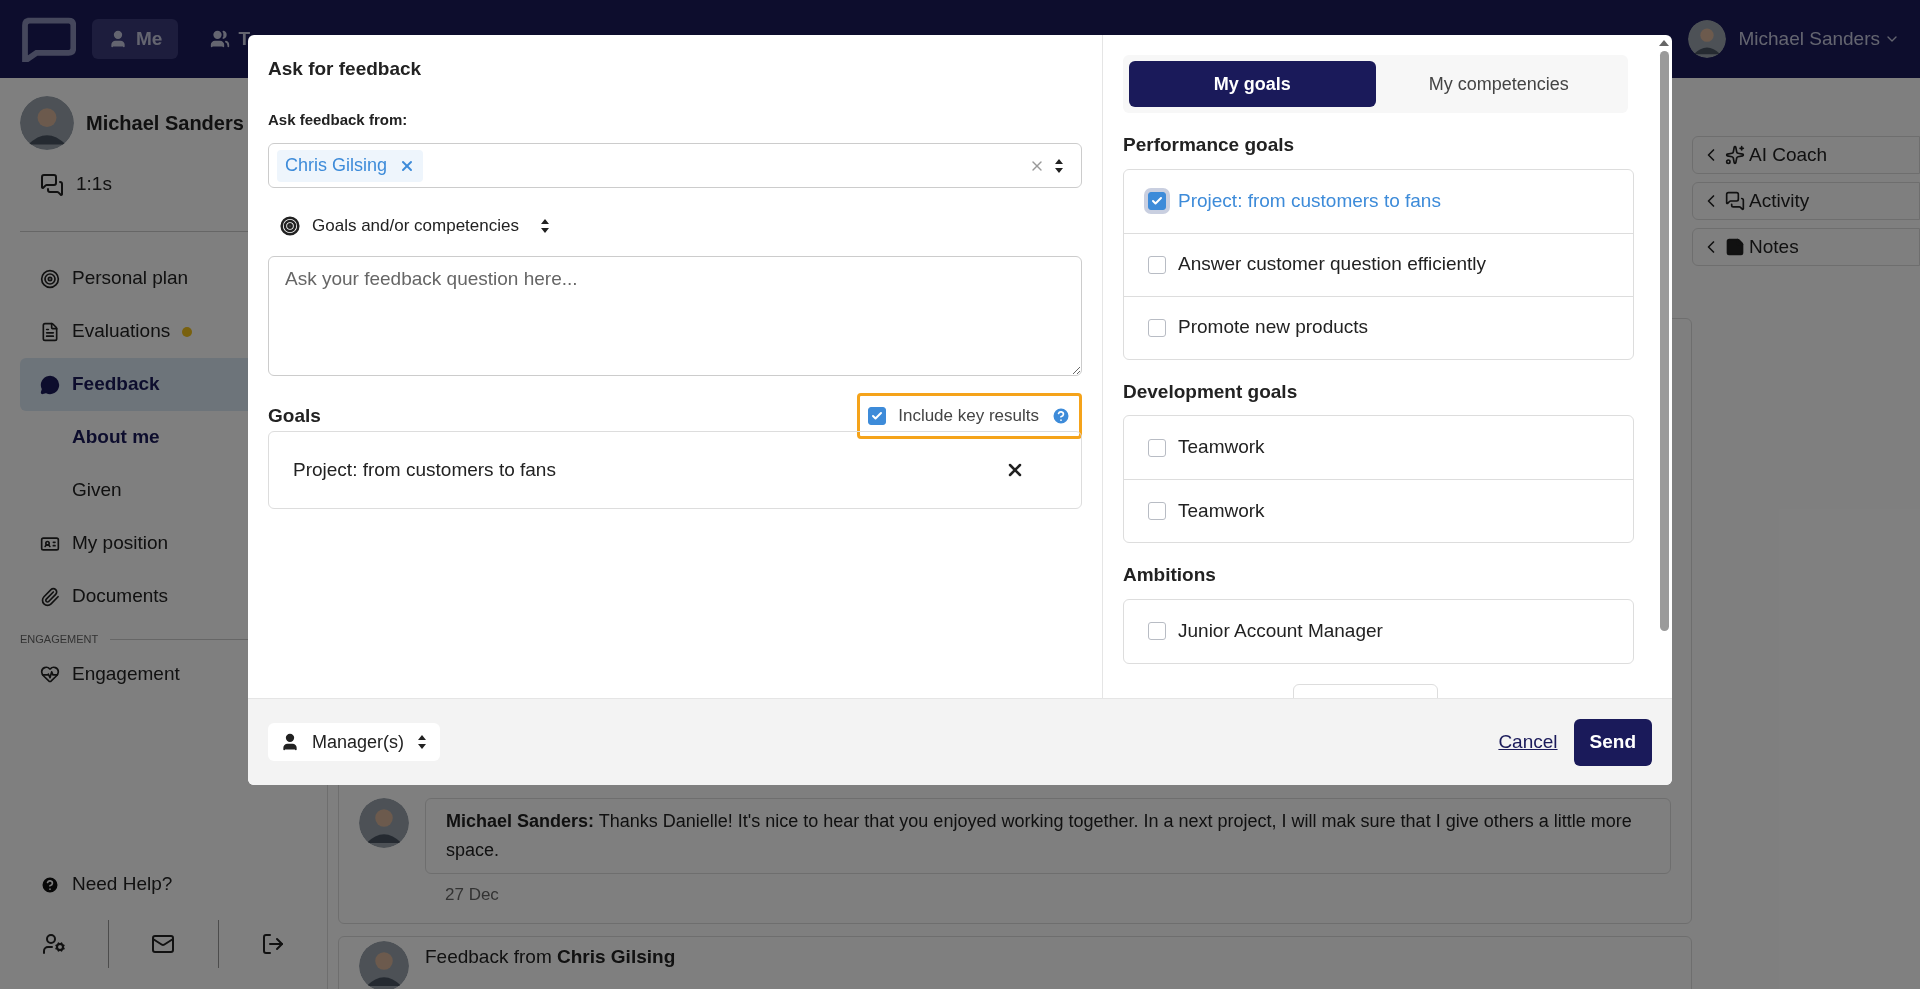 Image resolution: width=1920 pixels, height=989 pixels. Describe the element at coordinates (675, 470) in the screenshot. I see `selected-goal: Project: from customers to fans` at that location.